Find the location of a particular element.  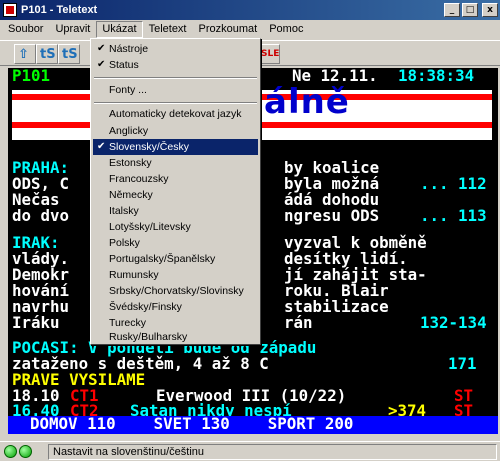

status-bar: Nastavit na slovenštinu/češtinu is located at coordinates (250, 451).